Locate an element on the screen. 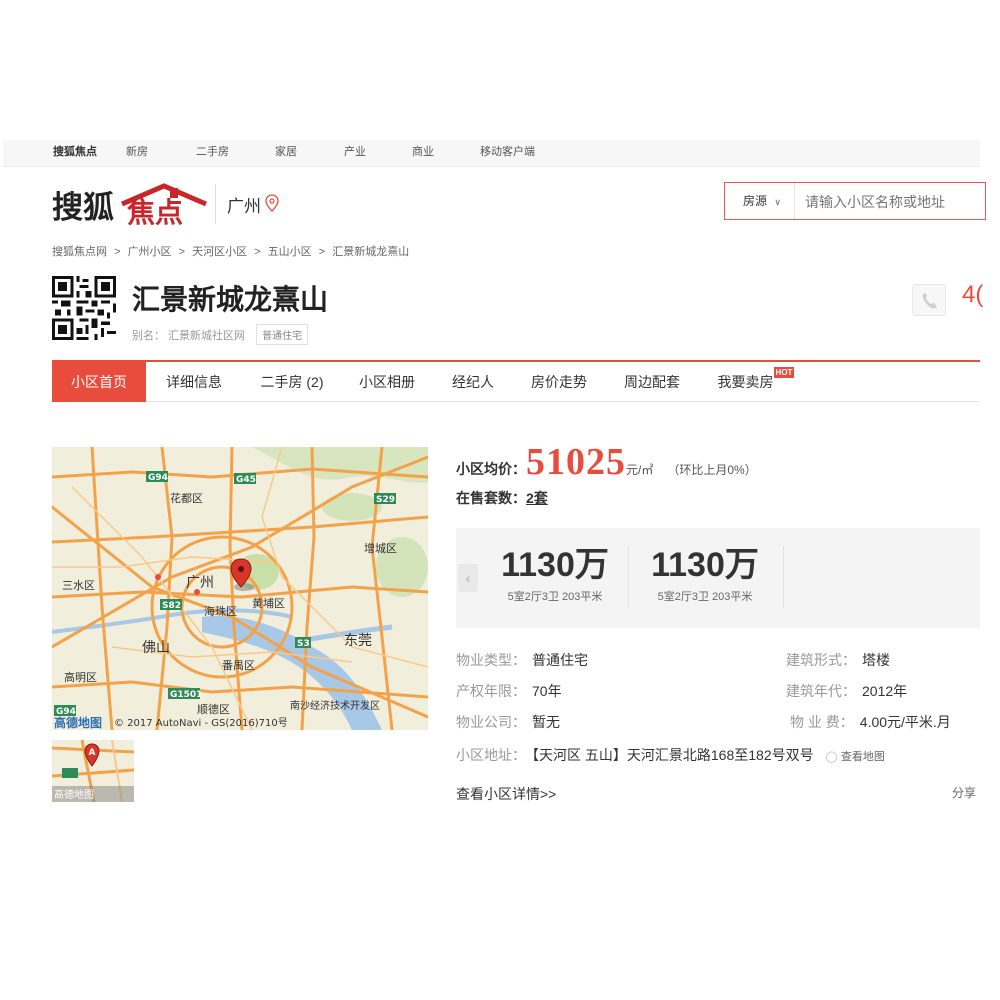  search-type-select: 房源 ∨ is located at coordinates (760, 201).